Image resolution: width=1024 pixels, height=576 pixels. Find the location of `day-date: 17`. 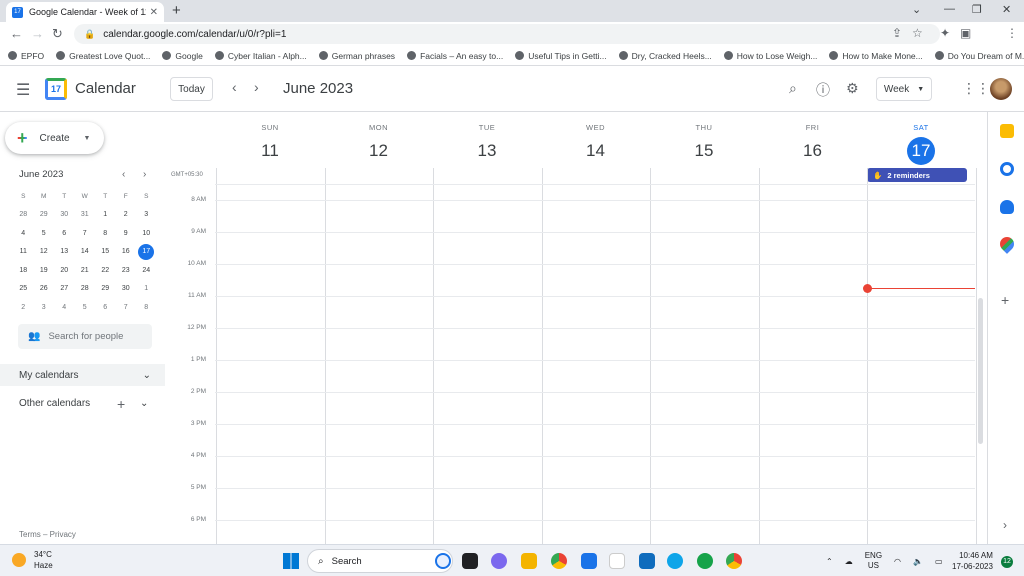

day-date: 17 is located at coordinates (921, 151).